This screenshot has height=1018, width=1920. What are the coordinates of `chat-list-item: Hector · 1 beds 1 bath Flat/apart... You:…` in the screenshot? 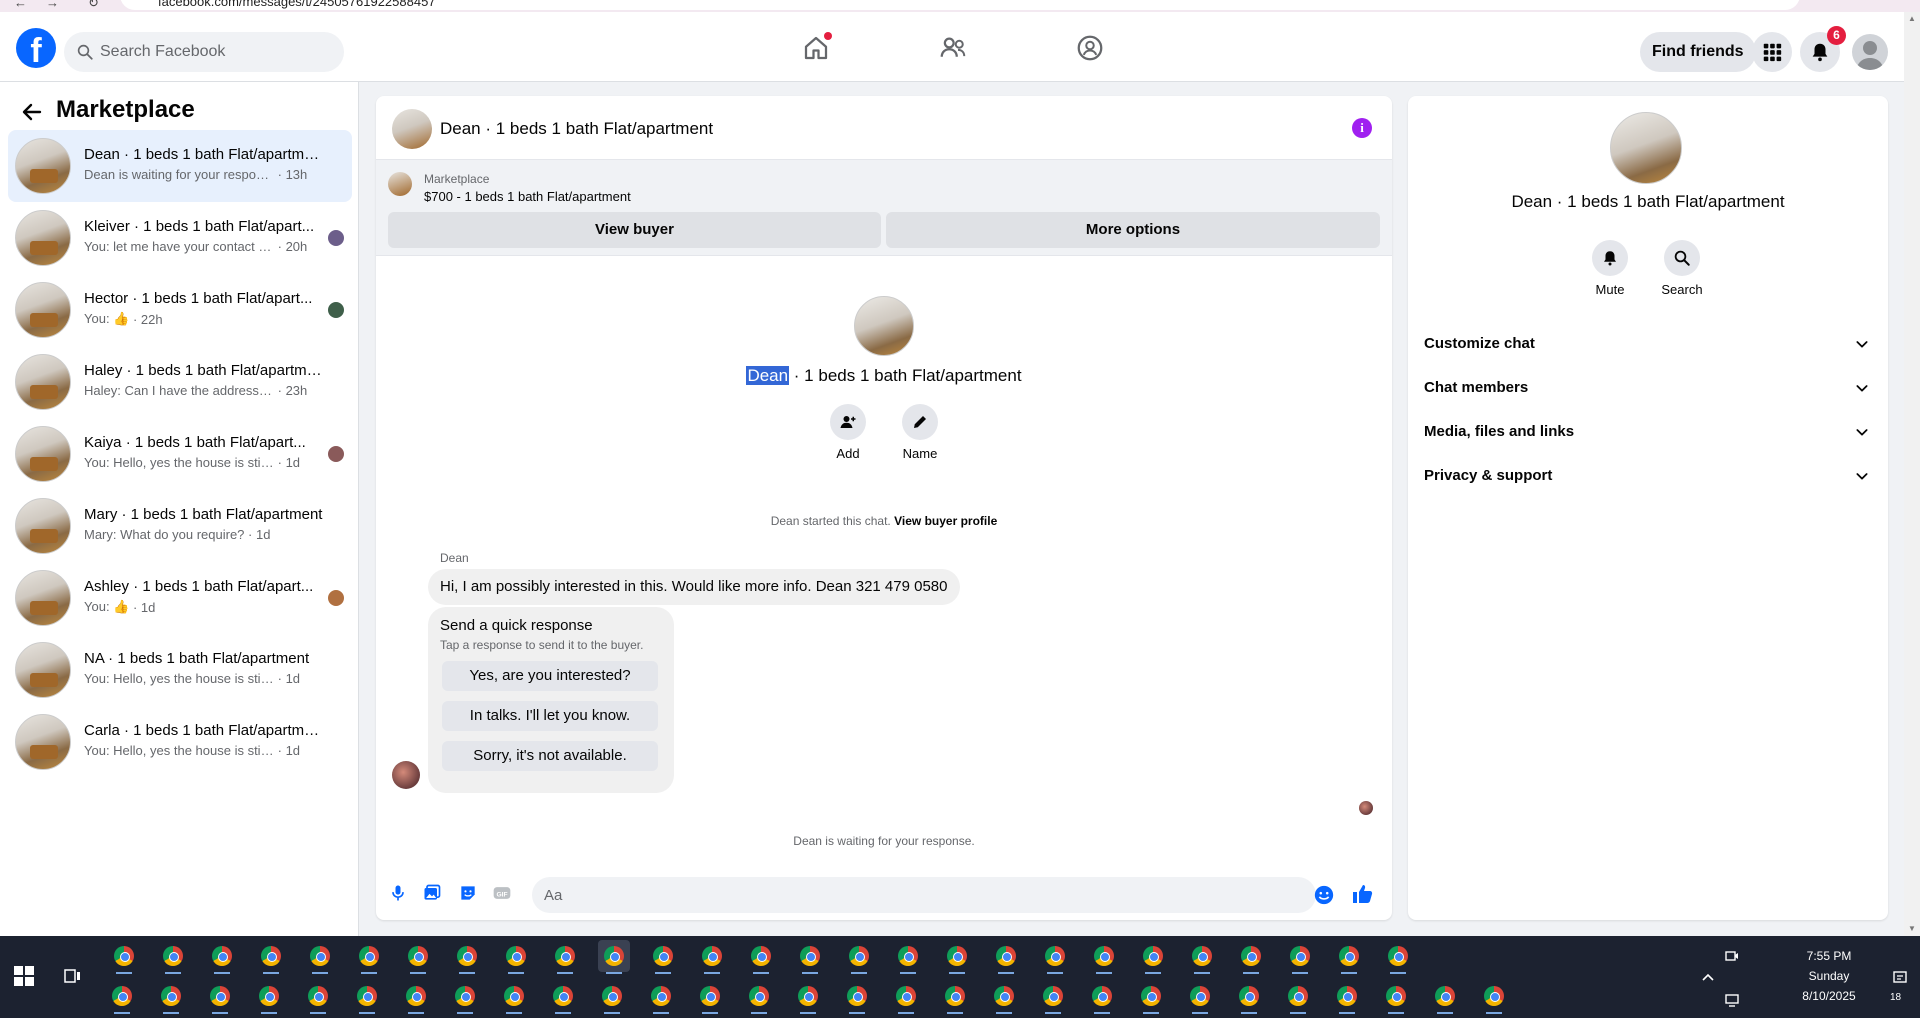 It's located at (180, 310).